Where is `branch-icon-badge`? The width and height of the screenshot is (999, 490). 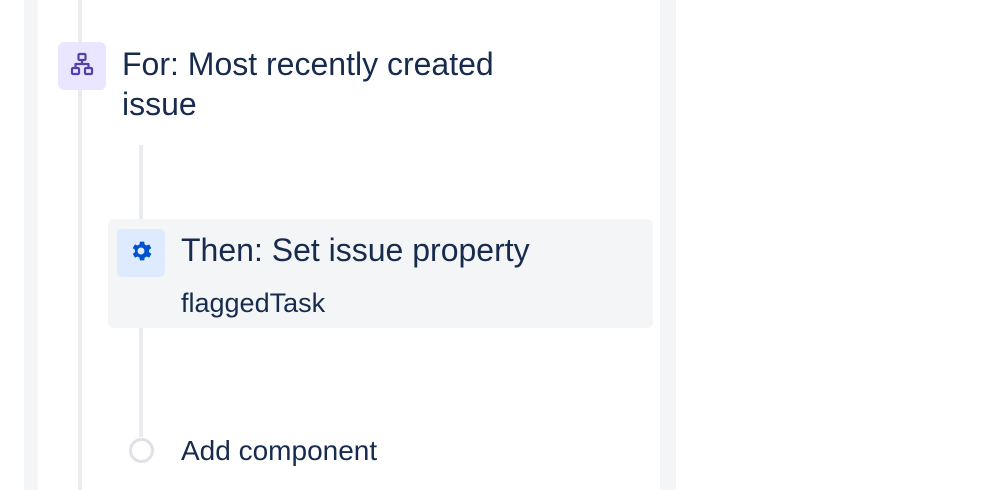
branch-icon-badge is located at coordinates (82, 66).